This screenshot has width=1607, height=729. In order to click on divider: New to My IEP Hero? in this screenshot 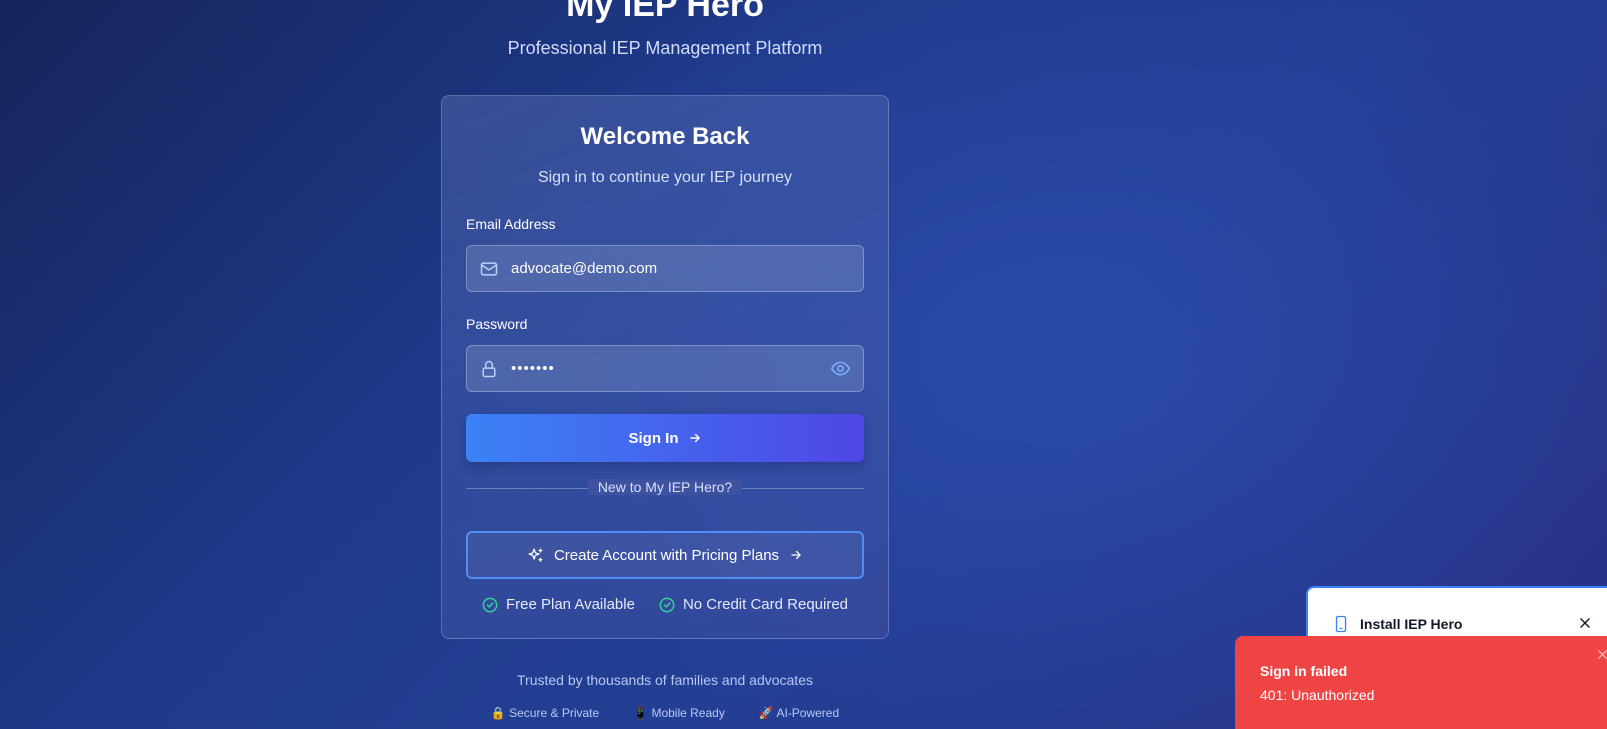, I will do `click(665, 488)`.